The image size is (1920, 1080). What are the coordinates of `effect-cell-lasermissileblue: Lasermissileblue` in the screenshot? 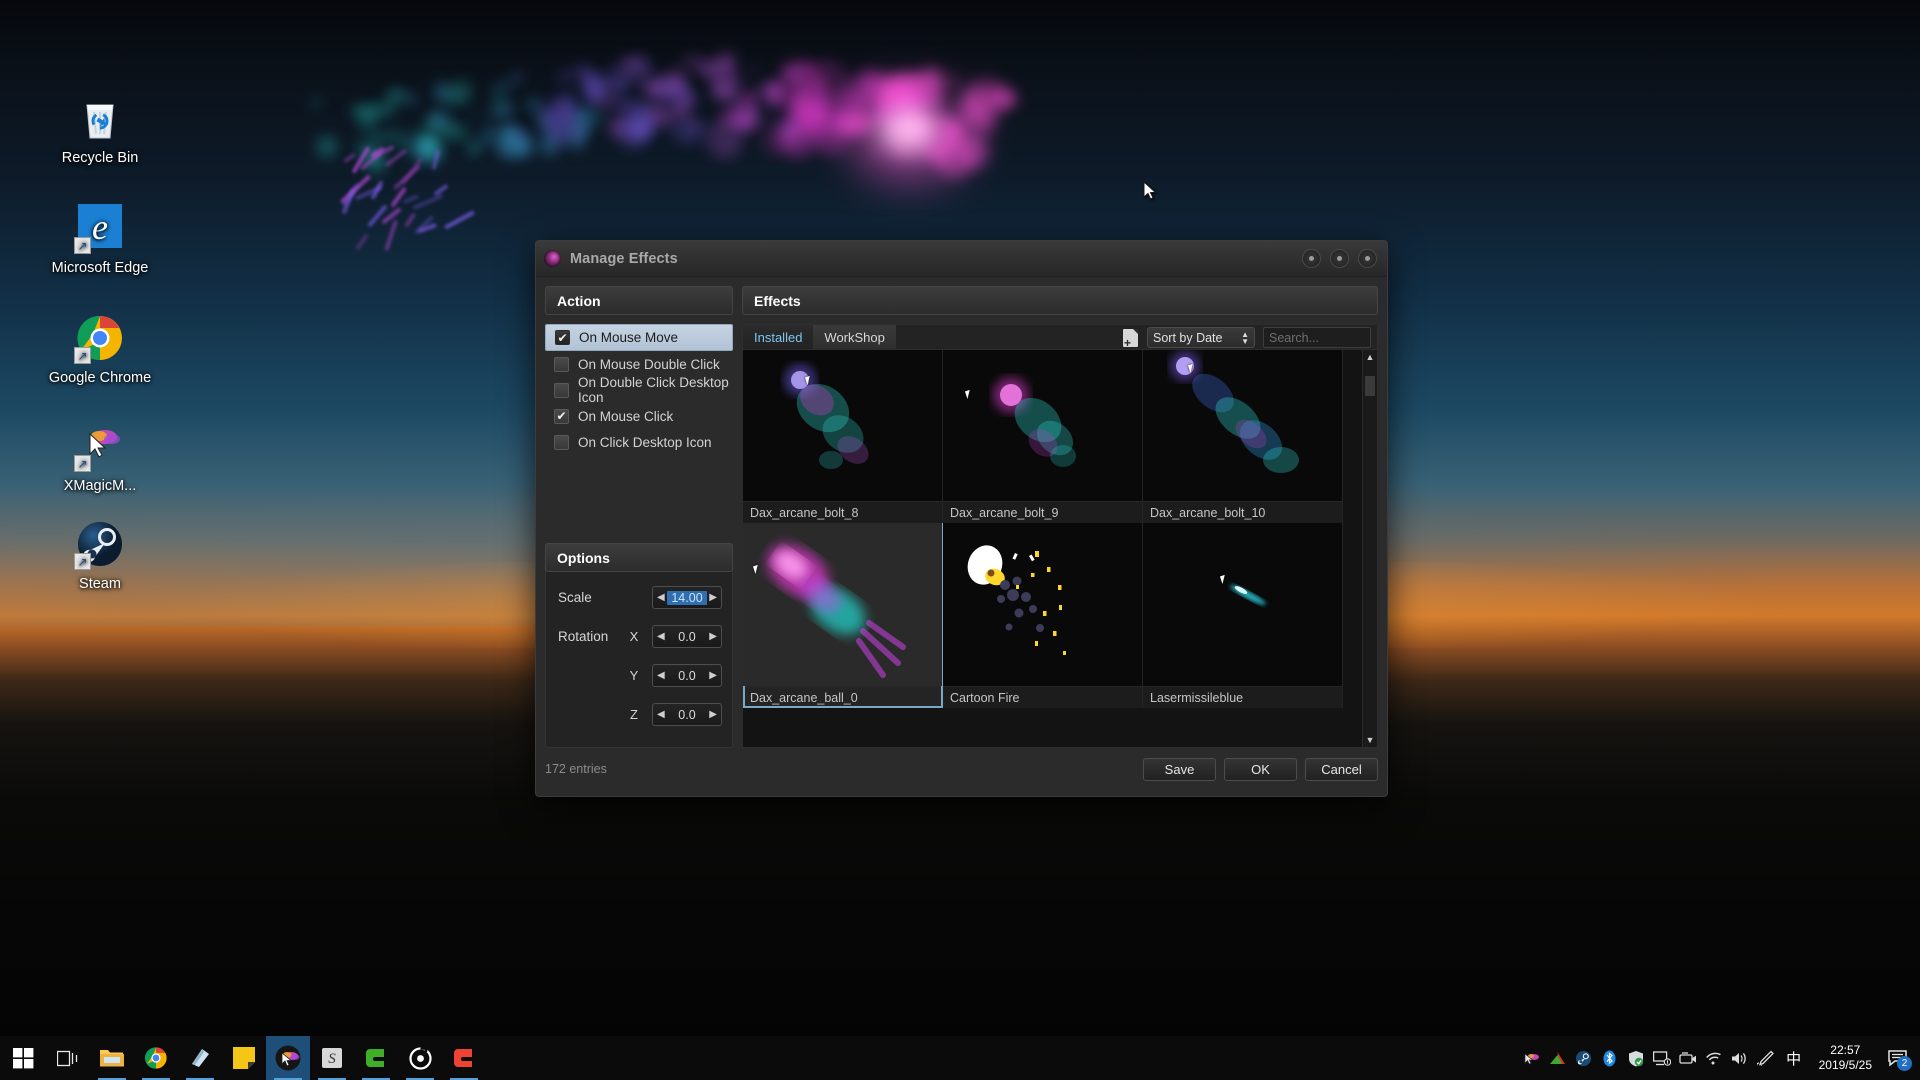 It's located at (1243, 615).